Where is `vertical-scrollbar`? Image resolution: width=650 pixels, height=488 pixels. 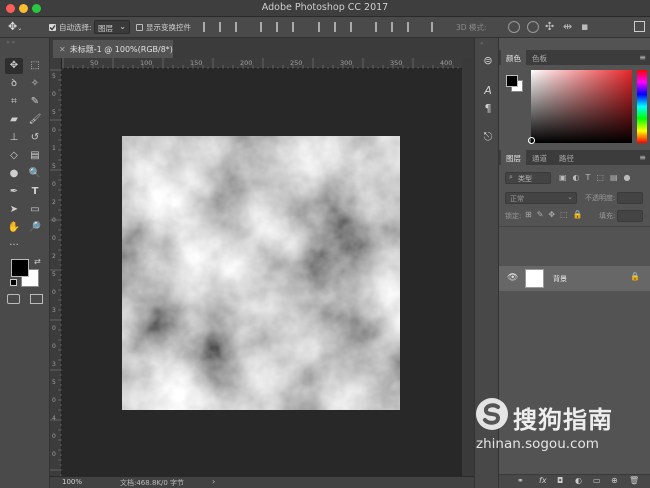
vertical-scrollbar is located at coordinates (468, 267).